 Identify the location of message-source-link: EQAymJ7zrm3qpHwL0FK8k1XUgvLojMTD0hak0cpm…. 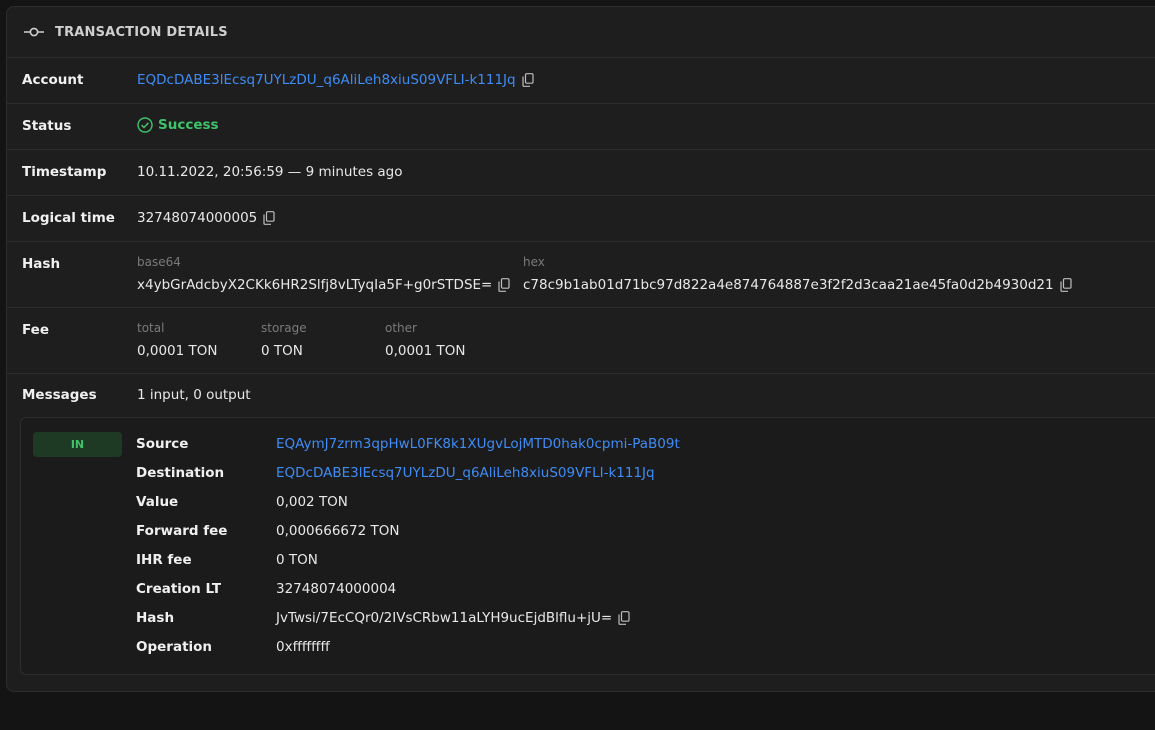
(478, 444).